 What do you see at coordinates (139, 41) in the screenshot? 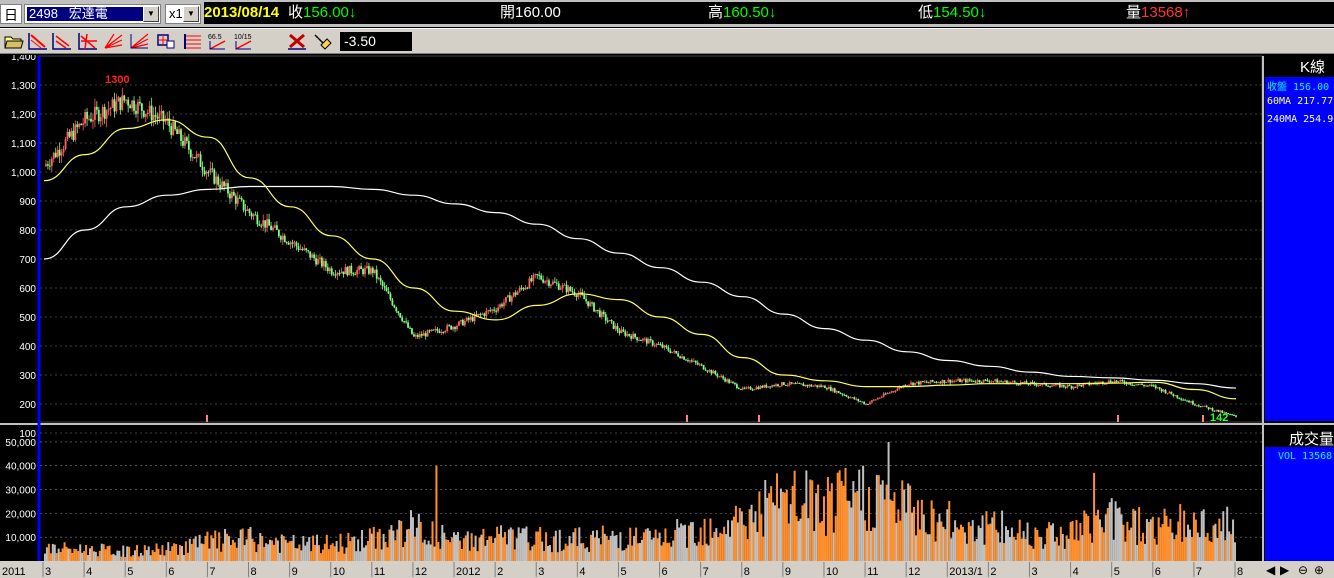
I see `fibonacci-fan-icon` at bounding box center [139, 41].